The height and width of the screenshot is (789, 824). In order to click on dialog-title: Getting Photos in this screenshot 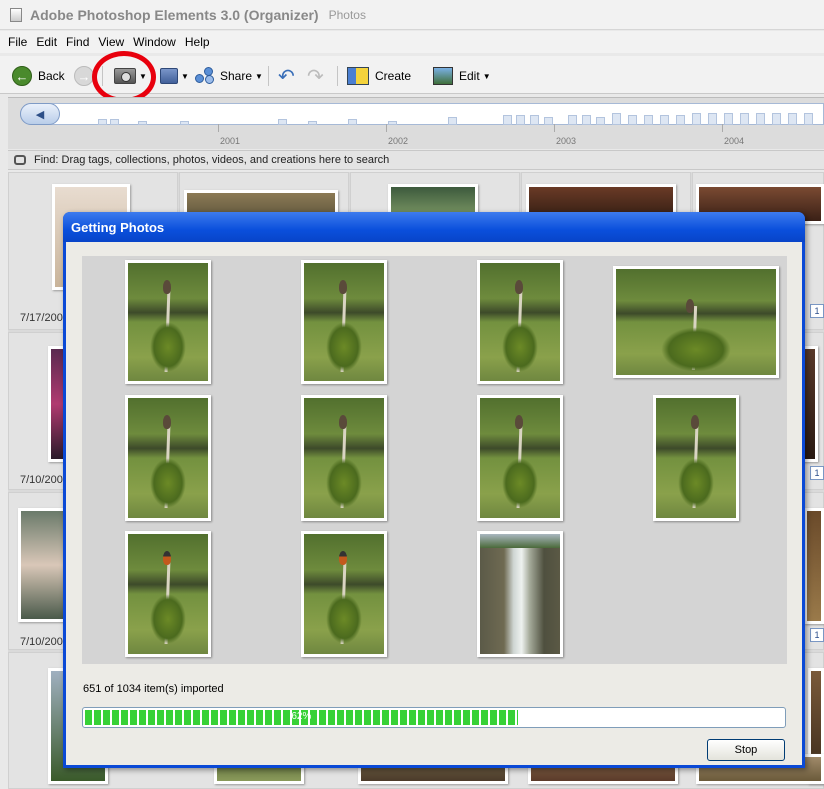, I will do `click(434, 227)`.